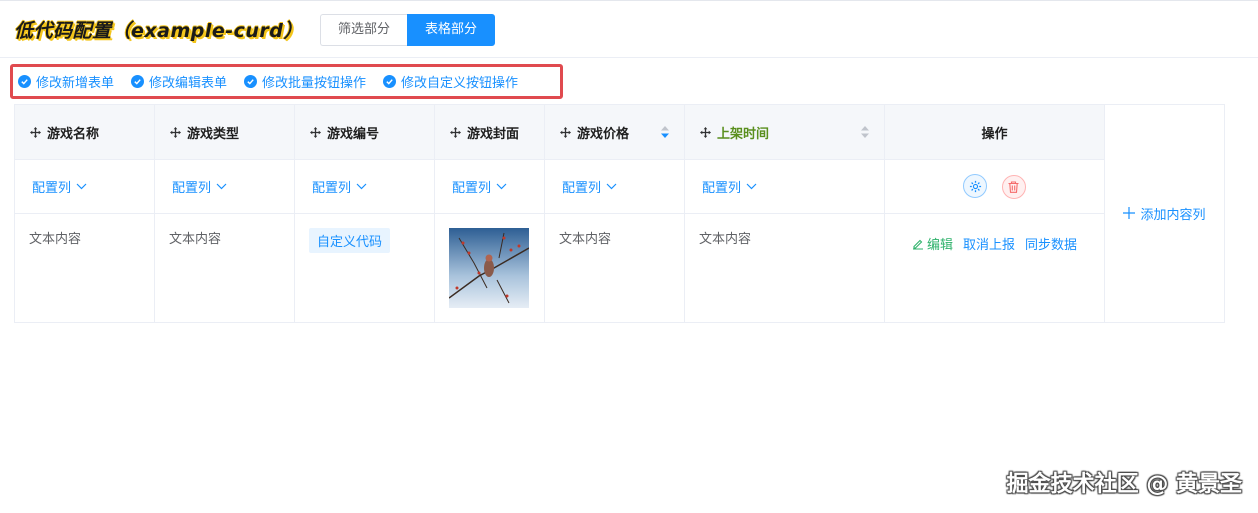  I want to click on tab-table: 表格部分, so click(451, 30).